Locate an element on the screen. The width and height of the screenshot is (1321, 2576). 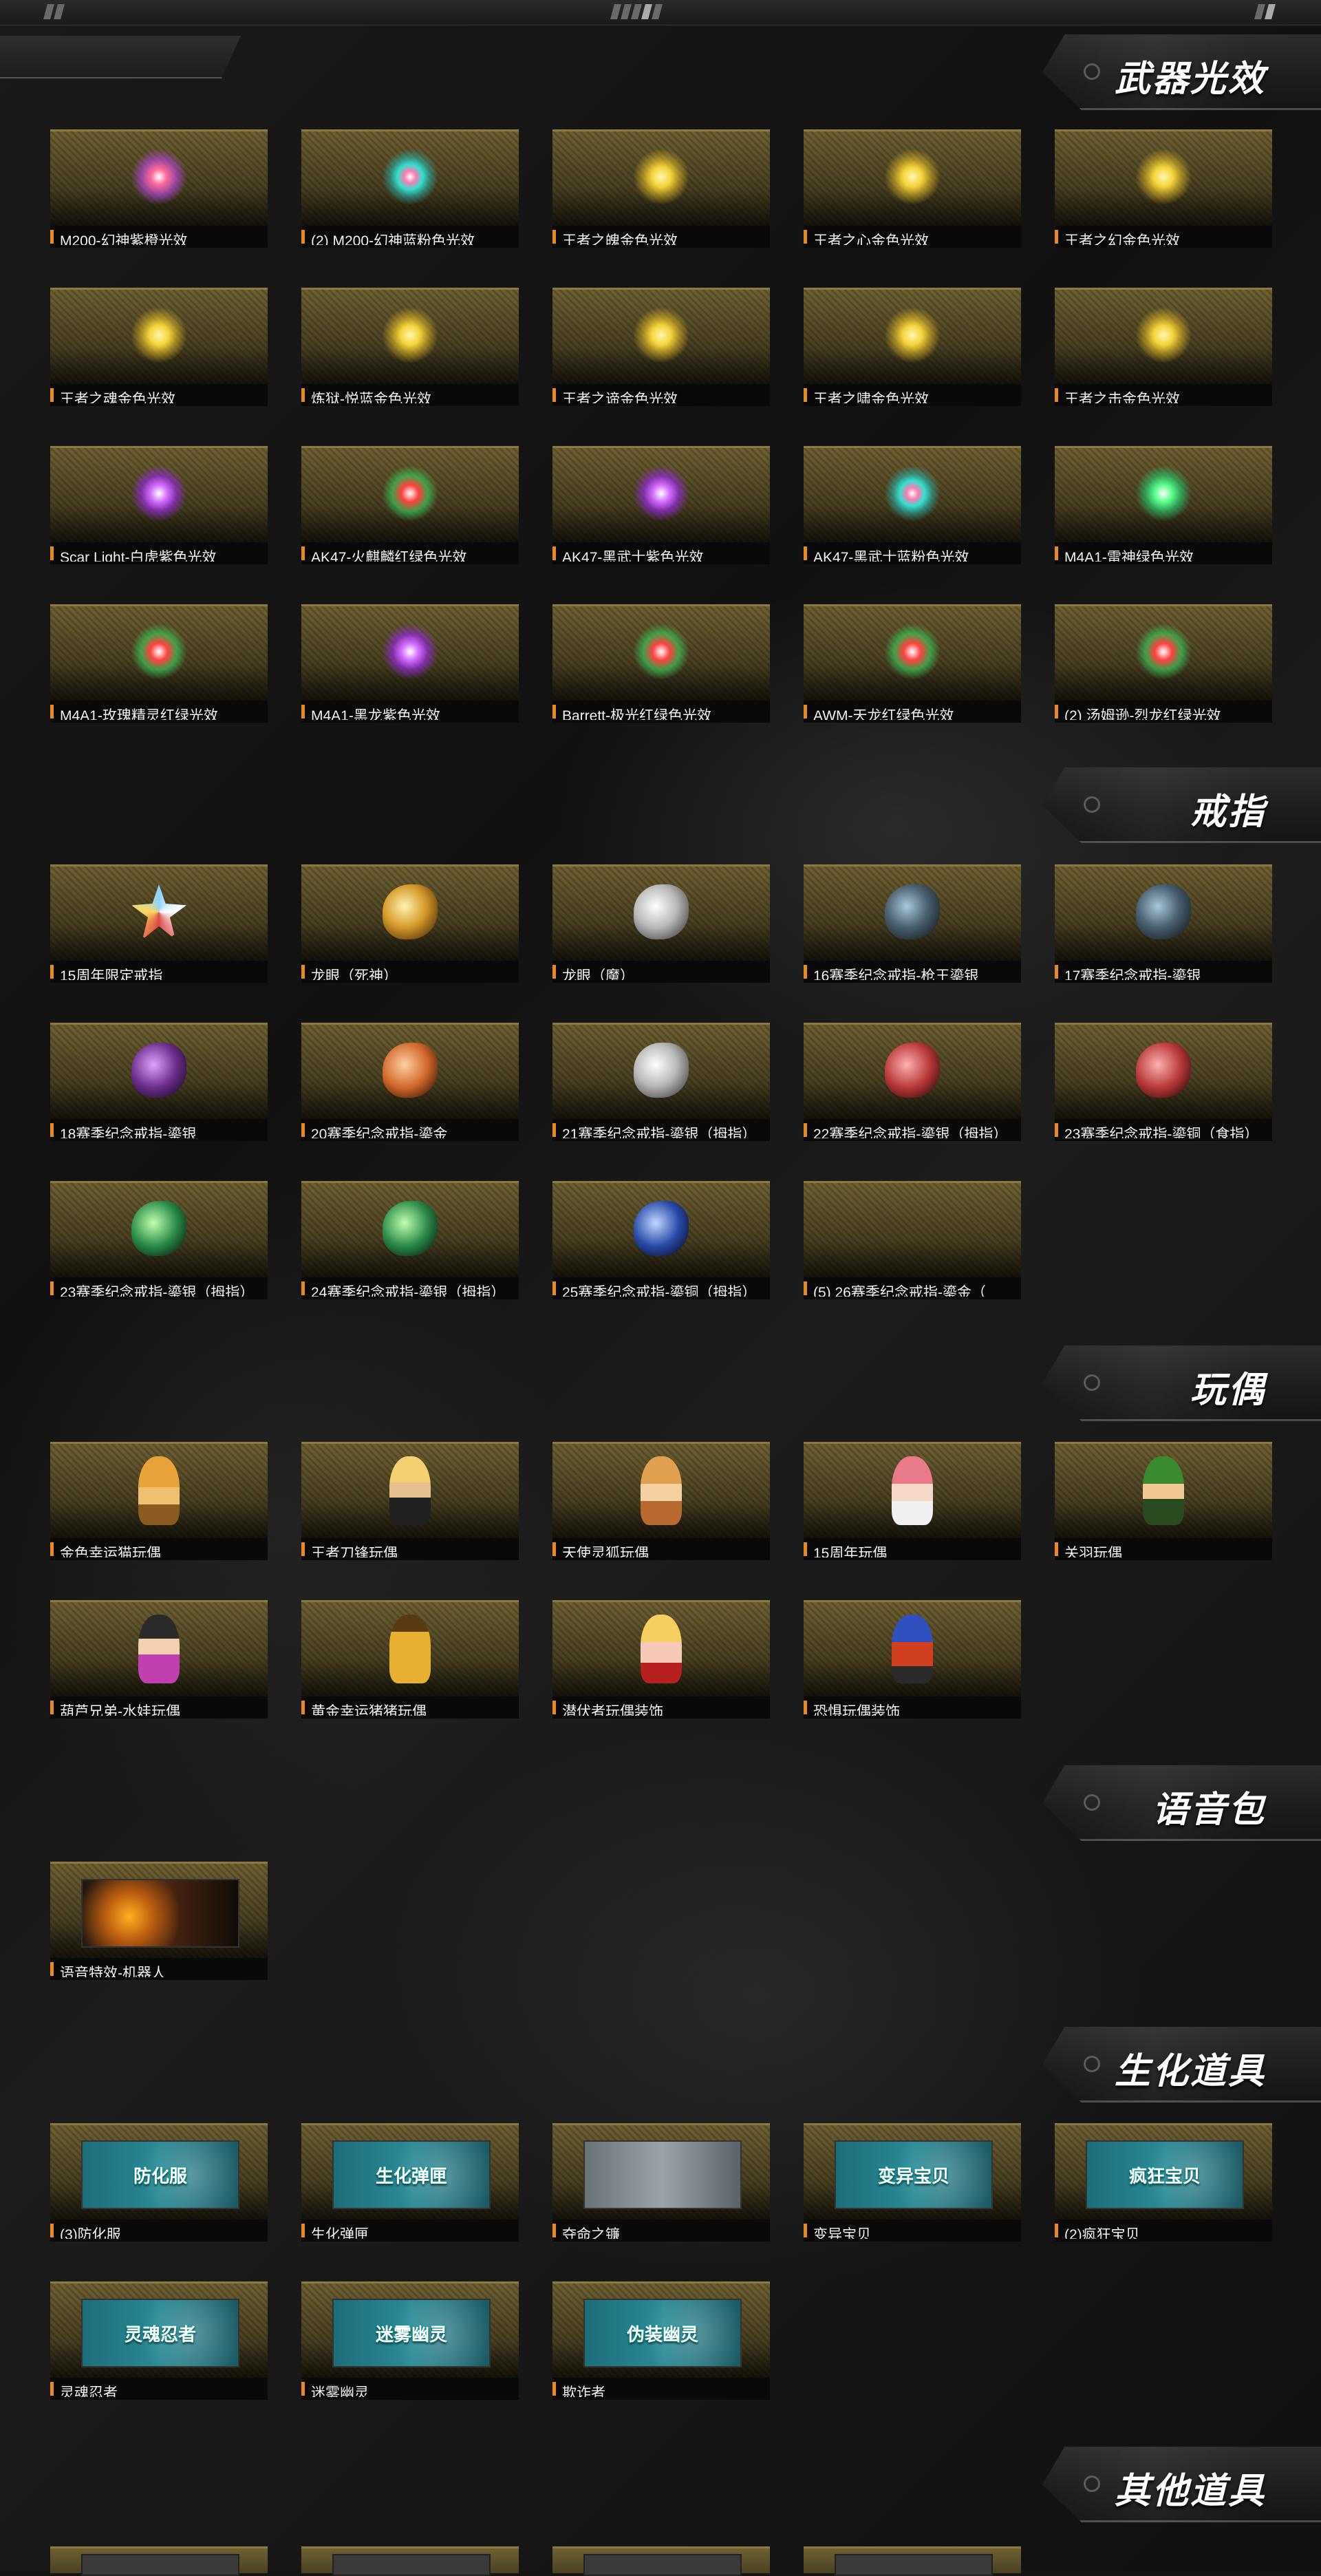
item-tile: 夺命之镰 is located at coordinates (661, 2182).